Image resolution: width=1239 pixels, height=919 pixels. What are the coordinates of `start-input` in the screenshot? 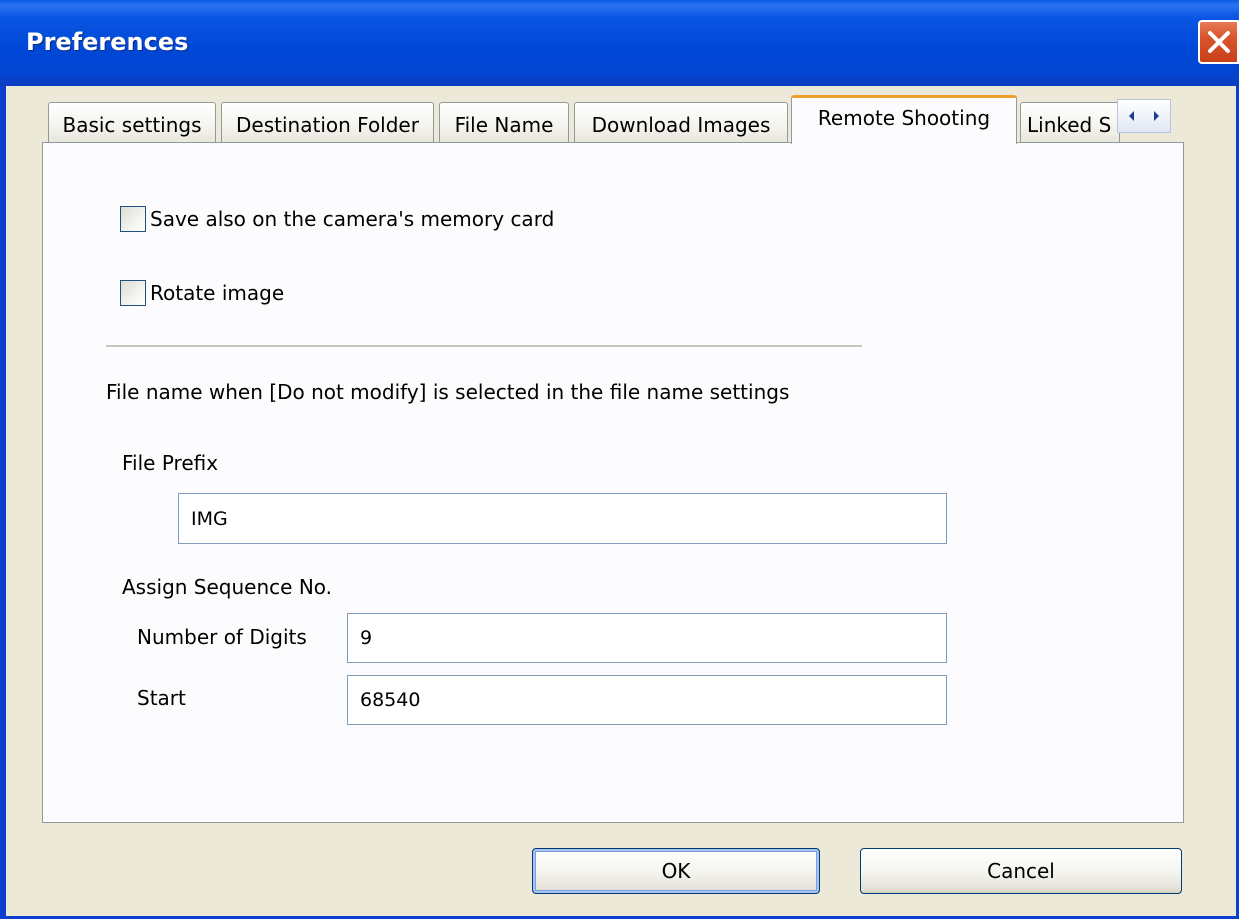 It's located at (647, 700).